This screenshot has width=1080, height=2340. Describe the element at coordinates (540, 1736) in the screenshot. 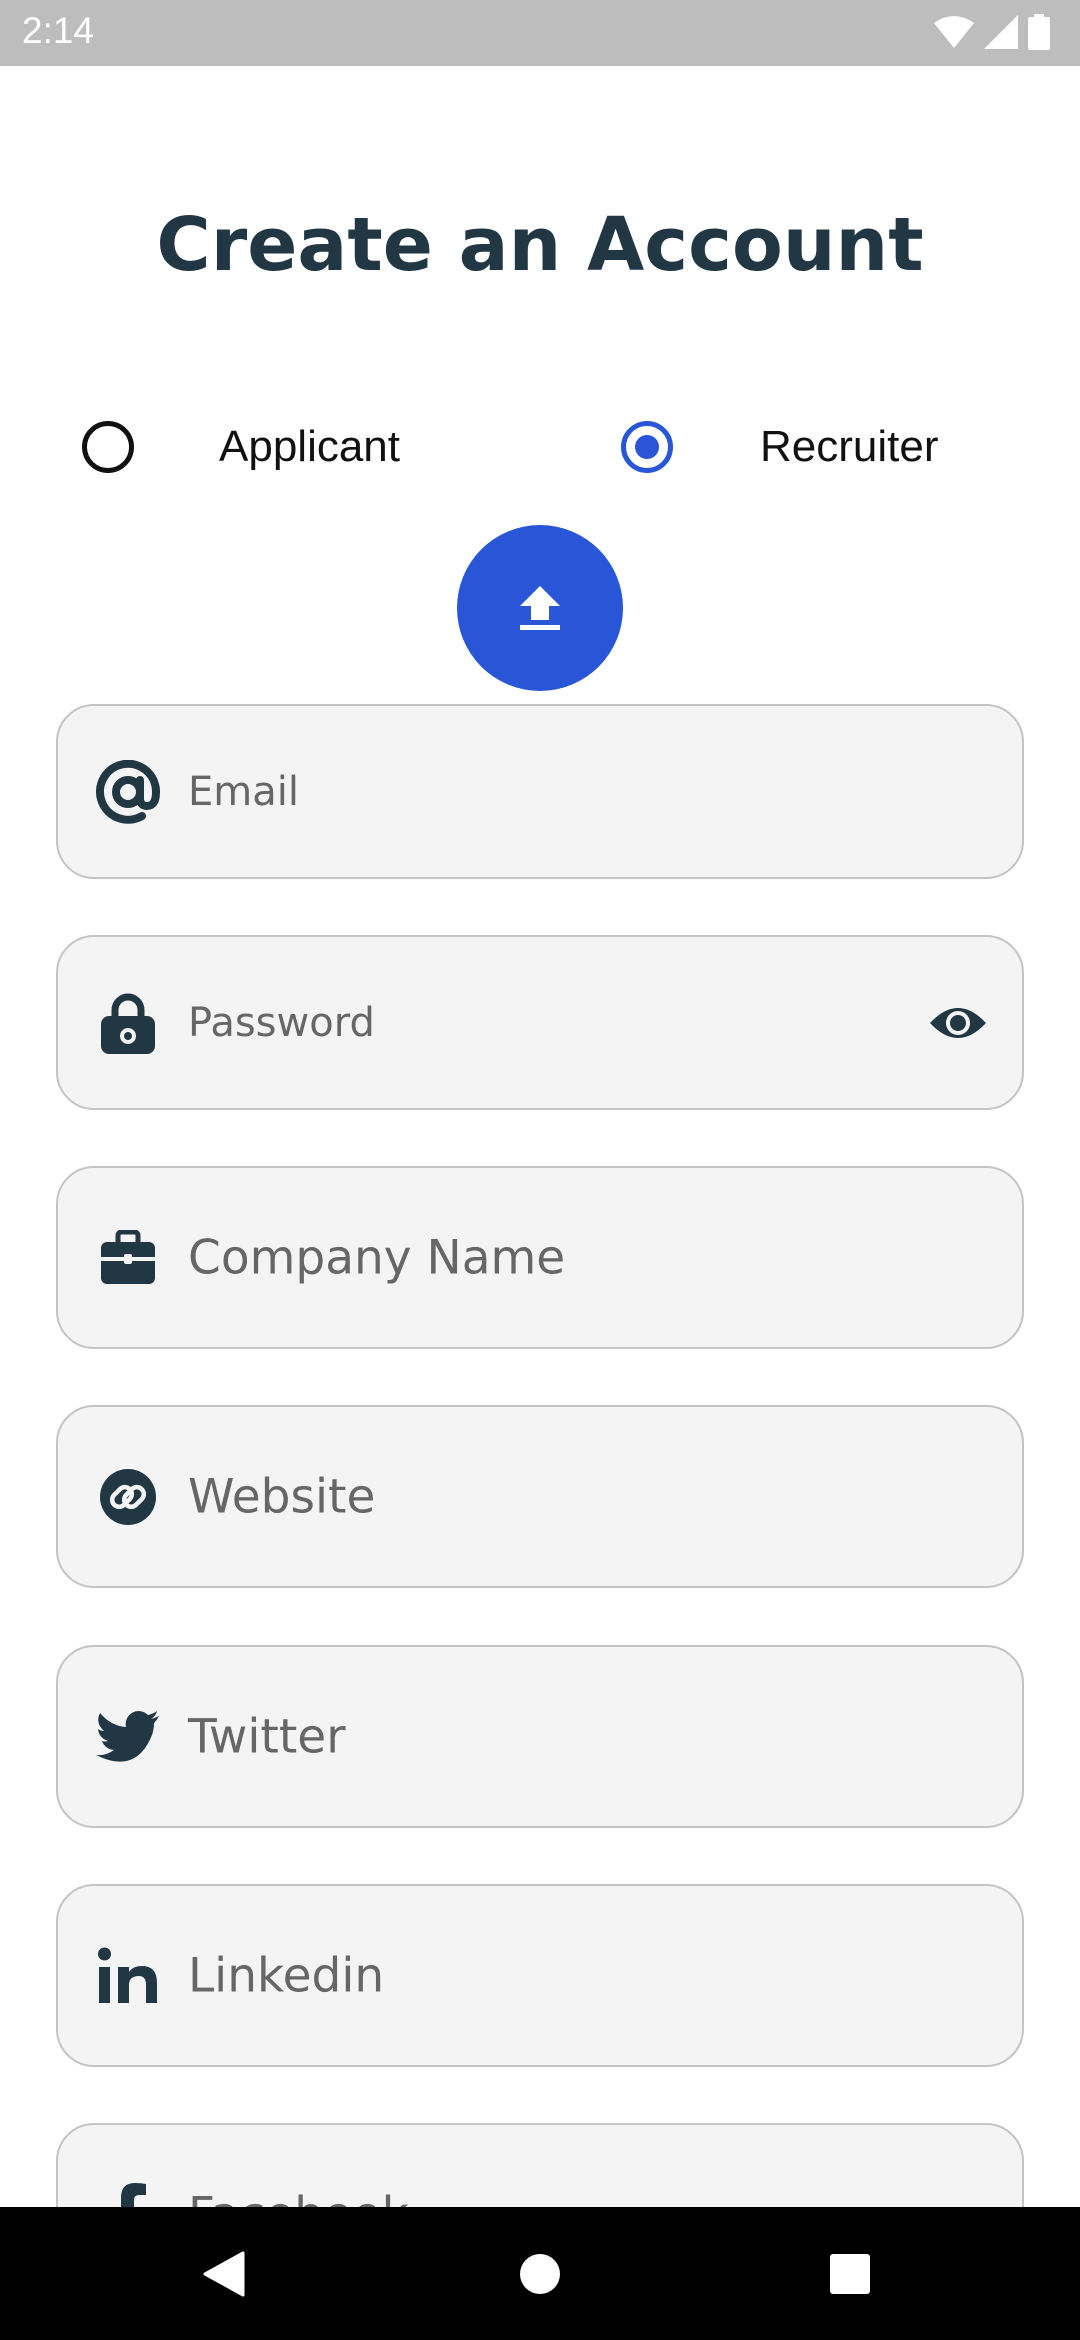

I see `twitter-field: Twitter` at that location.